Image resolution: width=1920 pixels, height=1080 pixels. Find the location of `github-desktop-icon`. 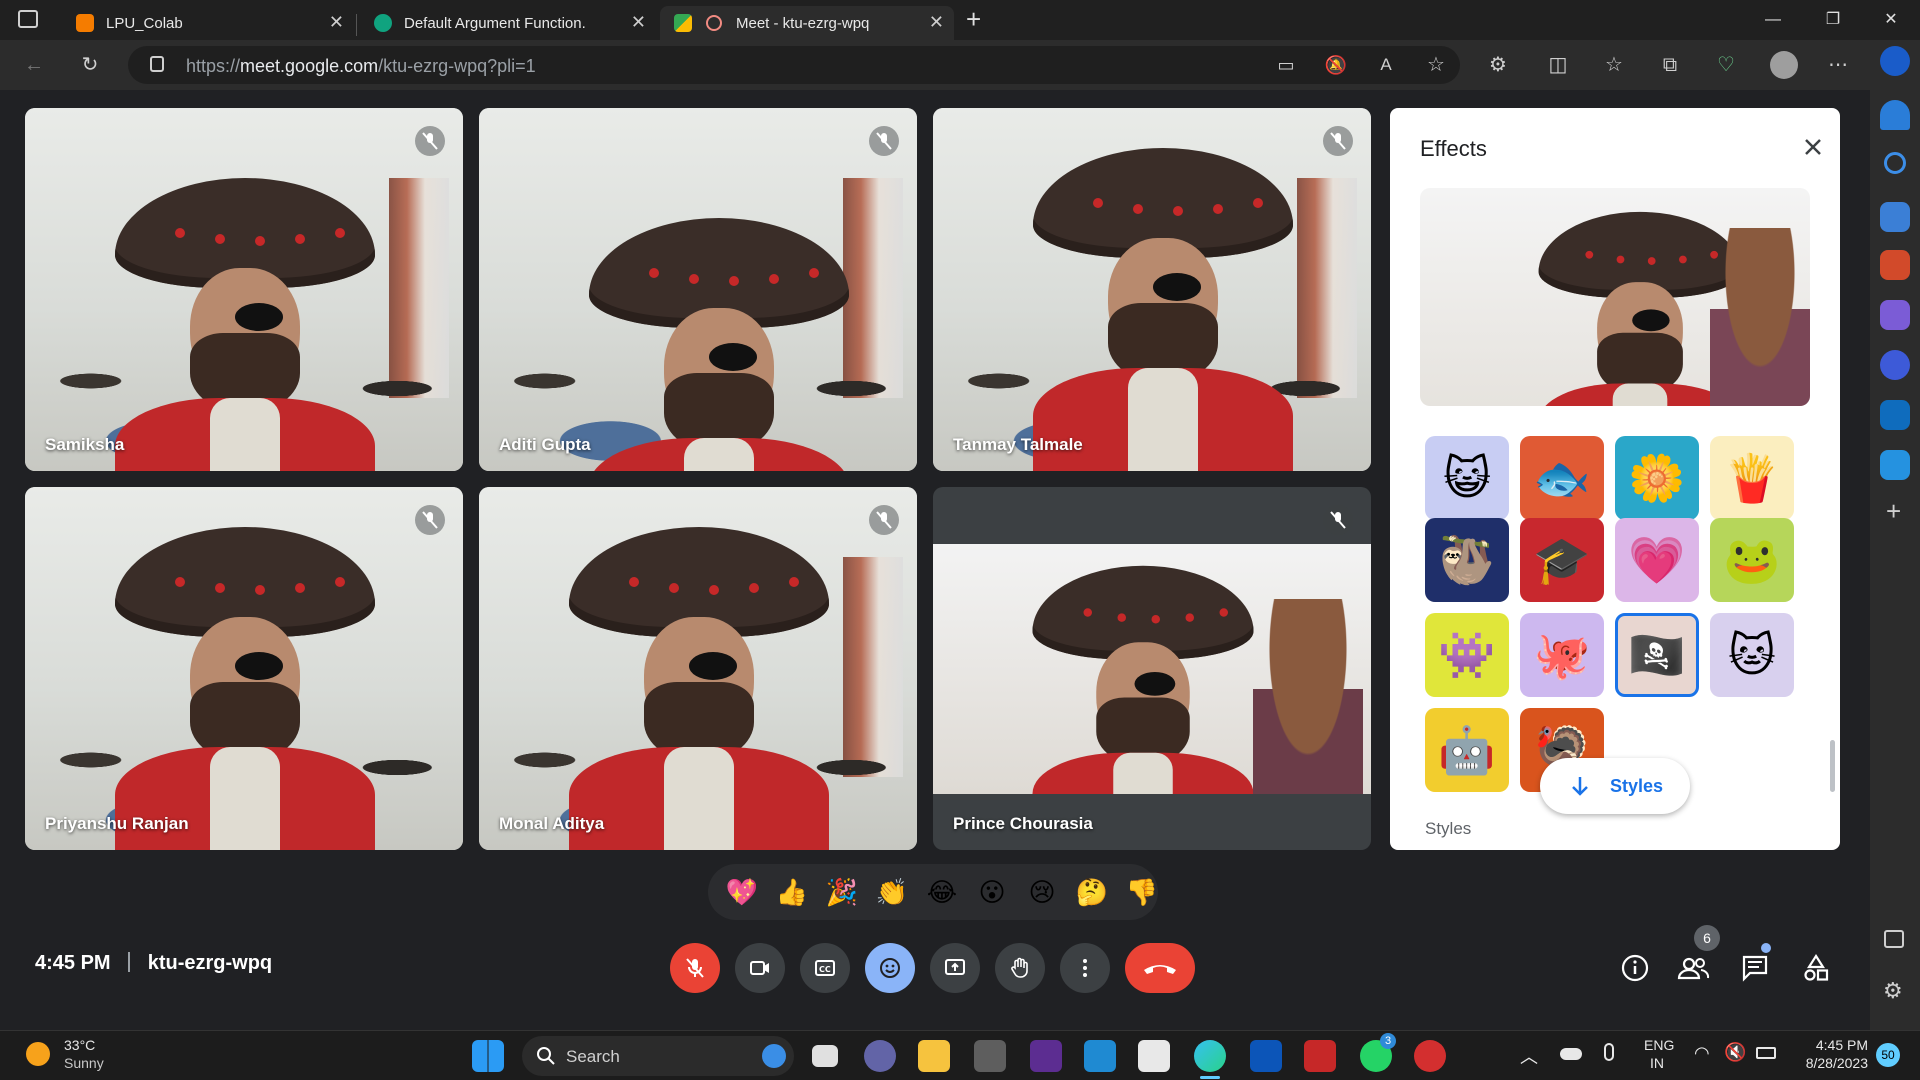

github-desktop-icon is located at coordinates (990, 1056).